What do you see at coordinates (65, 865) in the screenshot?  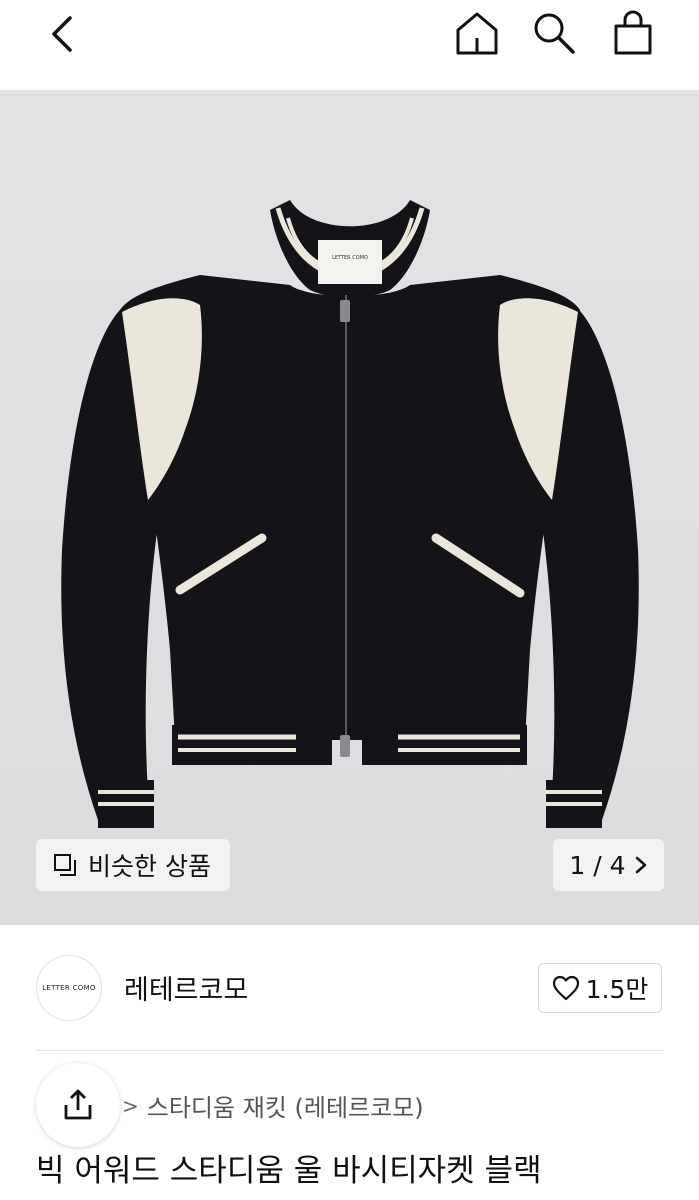 I see `similar-items-icon` at bounding box center [65, 865].